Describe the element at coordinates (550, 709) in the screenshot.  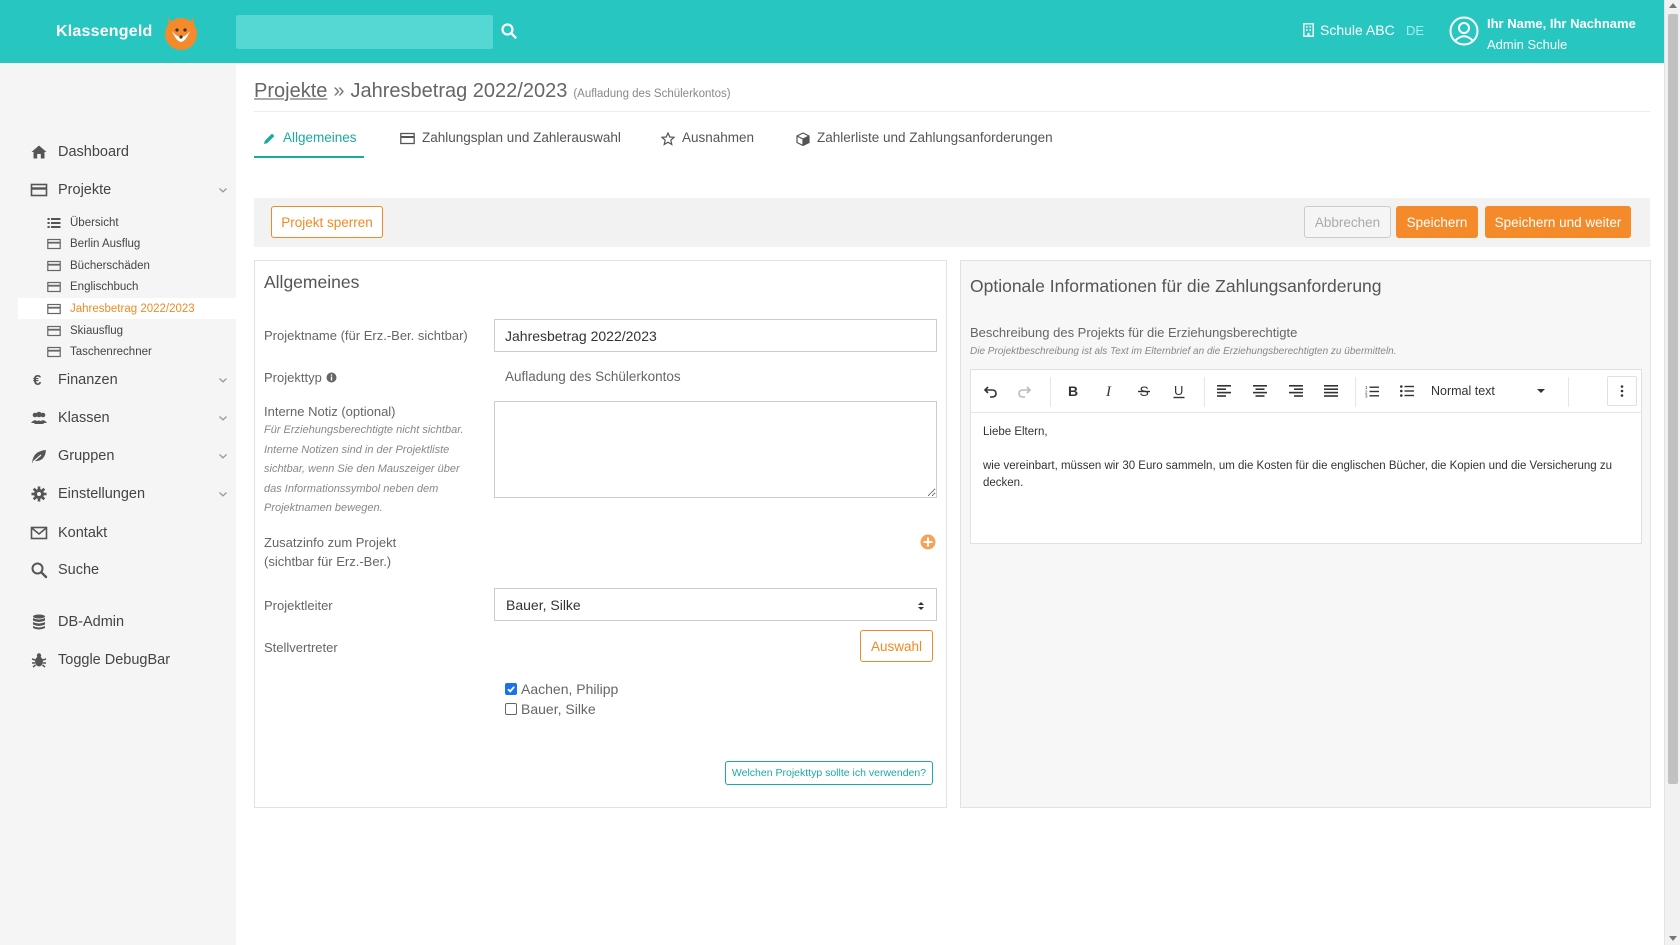
I see `deputy-checkbox-row: Bauer, Silke` at that location.